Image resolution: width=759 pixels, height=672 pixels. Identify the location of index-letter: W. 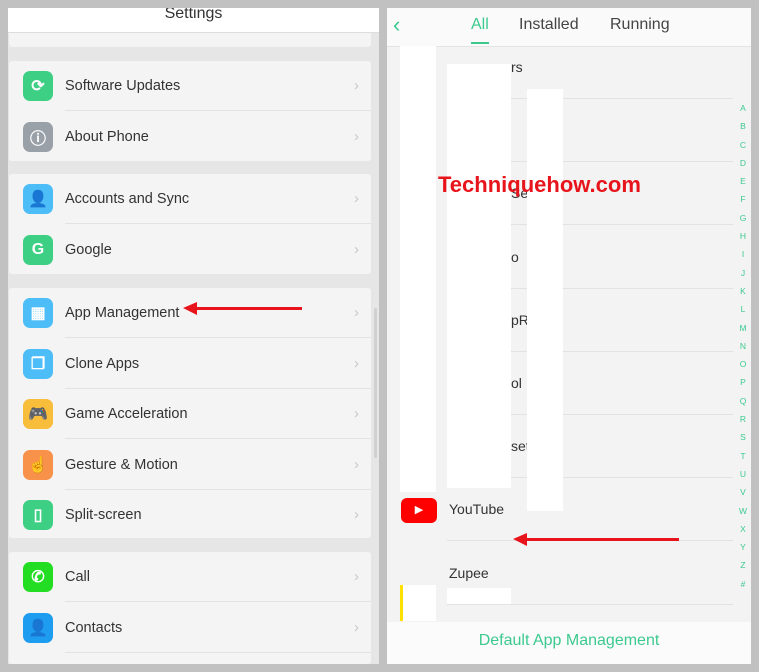
(743, 511).